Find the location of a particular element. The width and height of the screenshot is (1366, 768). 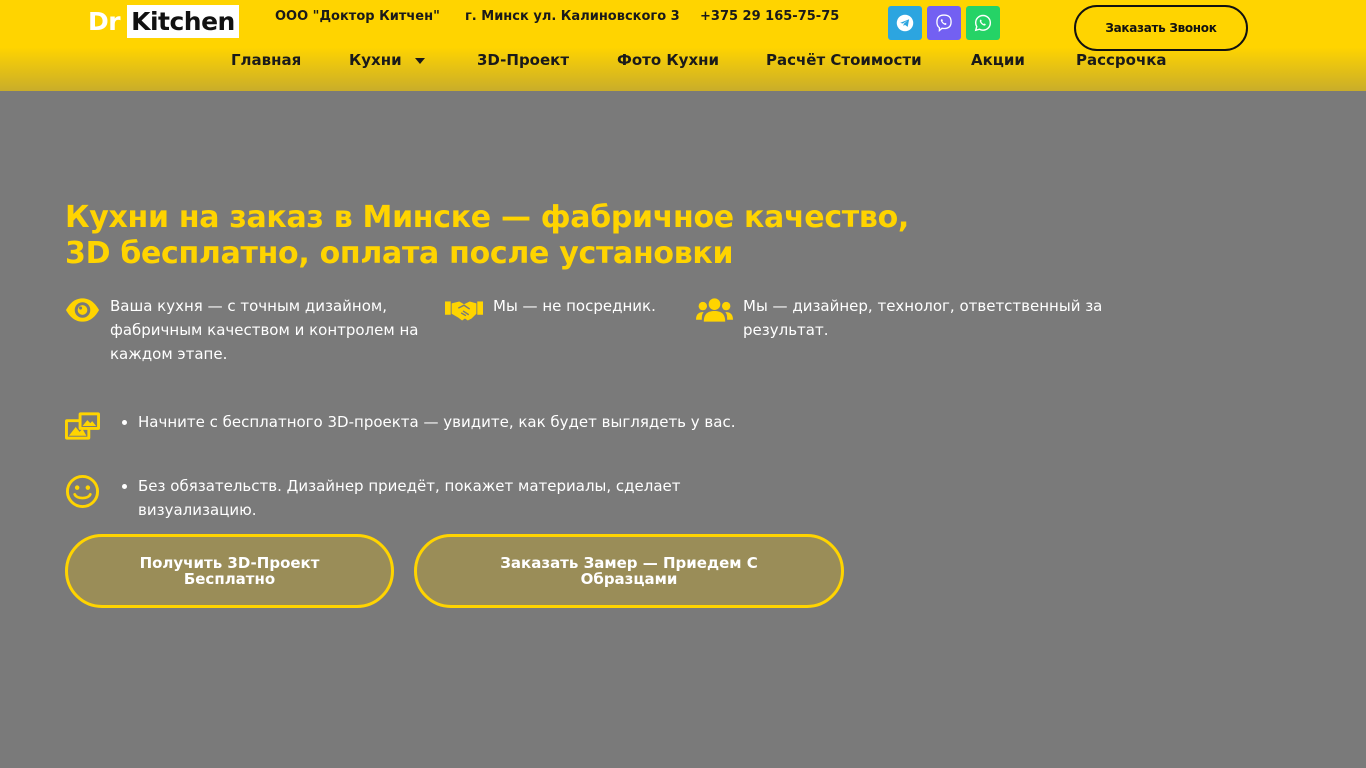

nav-item-installments: Рассрочка is located at coordinates (1121, 60).